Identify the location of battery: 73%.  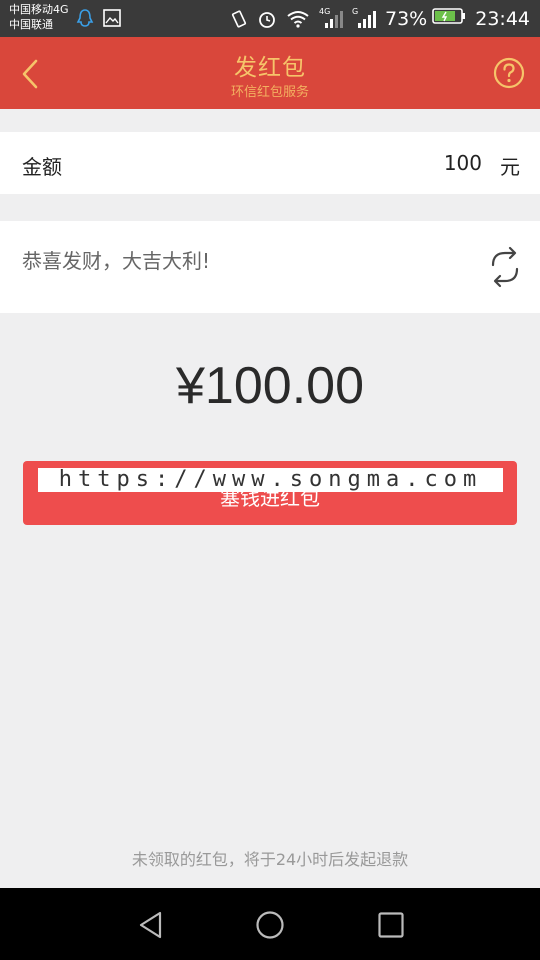
(425, 18).